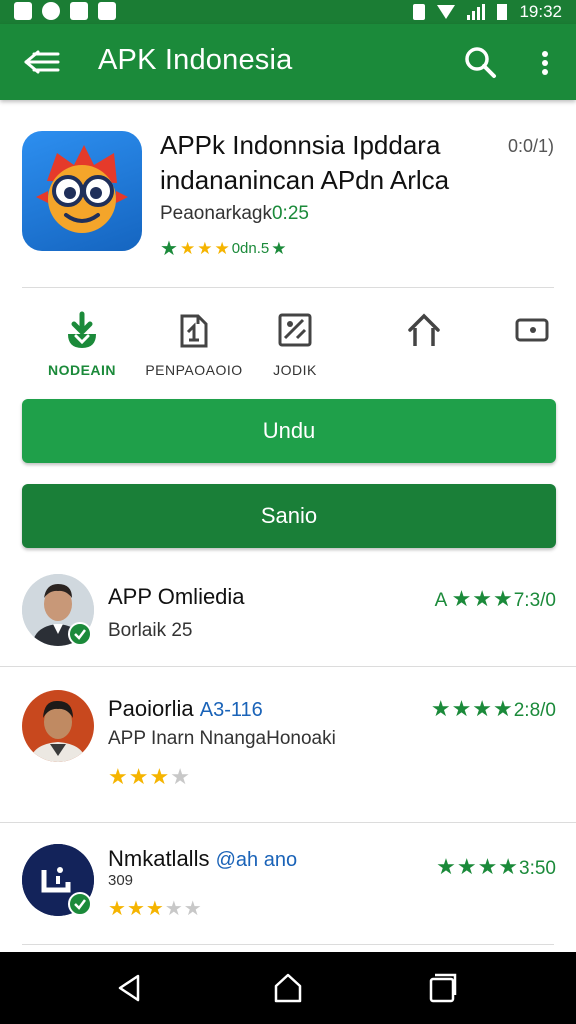 The image size is (576, 1024). Describe the element at coordinates (419, 12) in the screenshot. I see `vibrate-icon` at that location.